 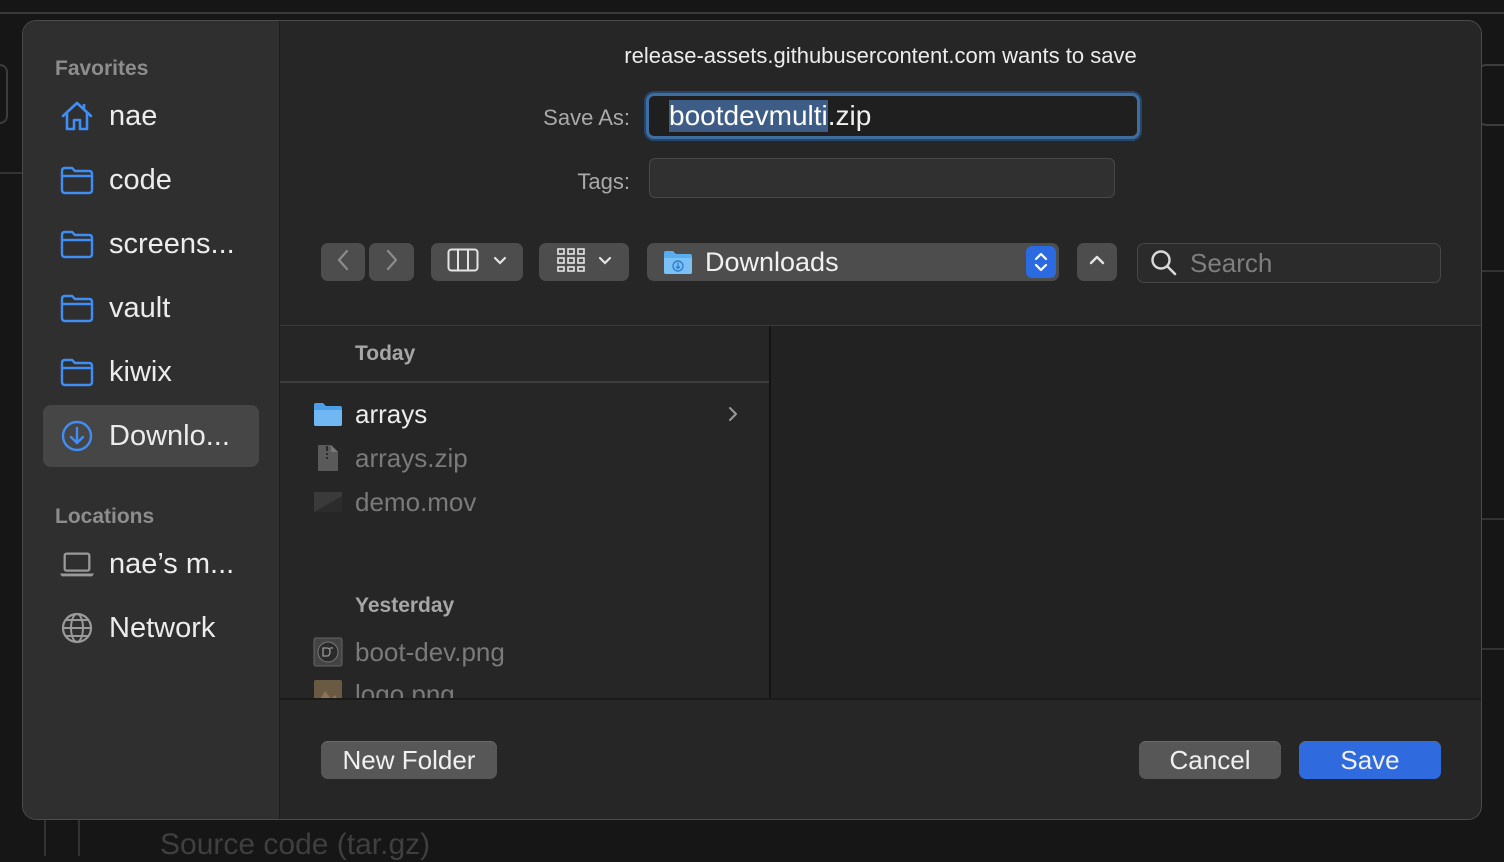 What do you see at coordinates (102, 68) in the screenshot?
I see `favorites-header: Favorites` at bounding box center [102, 68].